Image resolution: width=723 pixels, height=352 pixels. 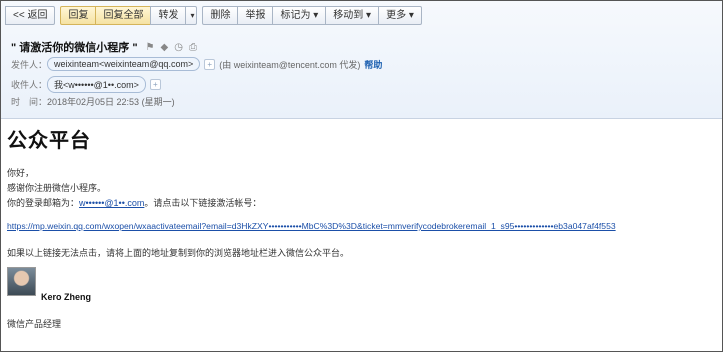 I want to click on login-email-link: w••••••@1••.com, so click(x=111, y=203).